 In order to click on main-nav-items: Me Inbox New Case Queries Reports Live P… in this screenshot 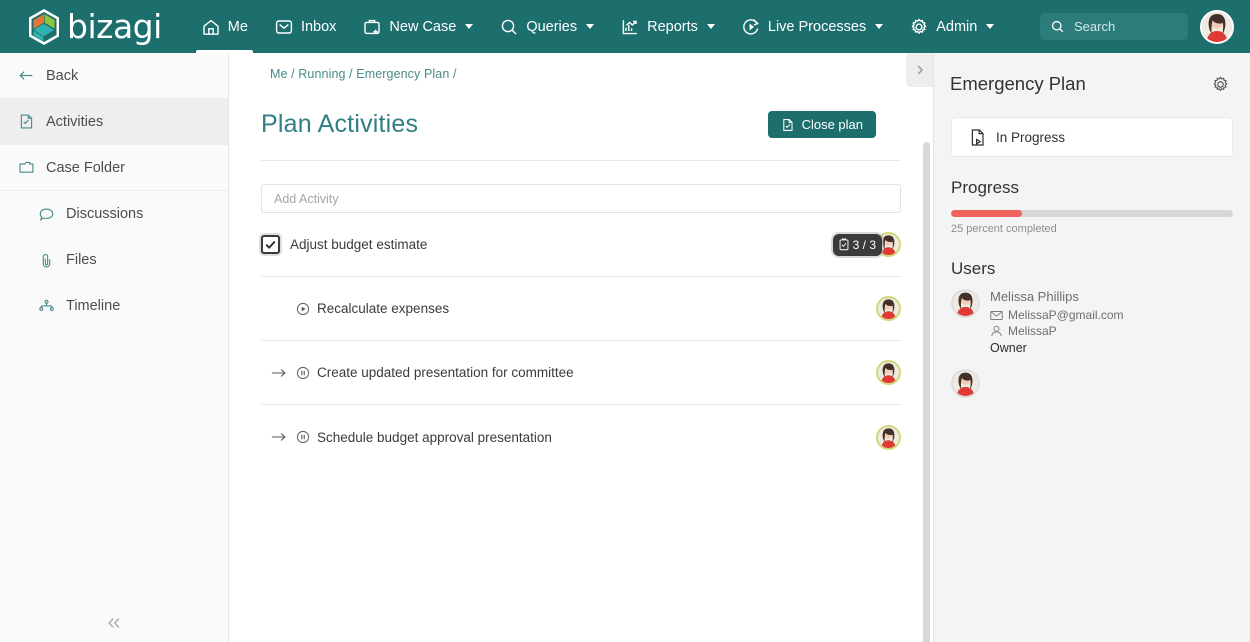, I will do `click(598, 26)`.